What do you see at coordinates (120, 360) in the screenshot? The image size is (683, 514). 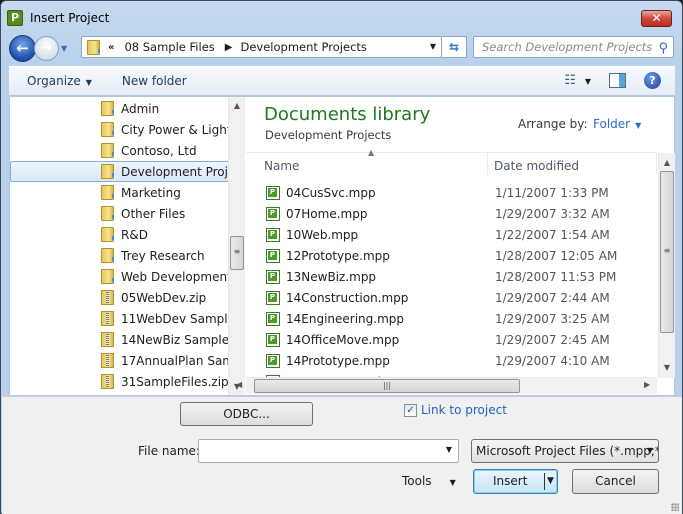 I see `tree-item-zip: 17AnnualPlan Sample Files.zip` at bounding box center [120, 360].